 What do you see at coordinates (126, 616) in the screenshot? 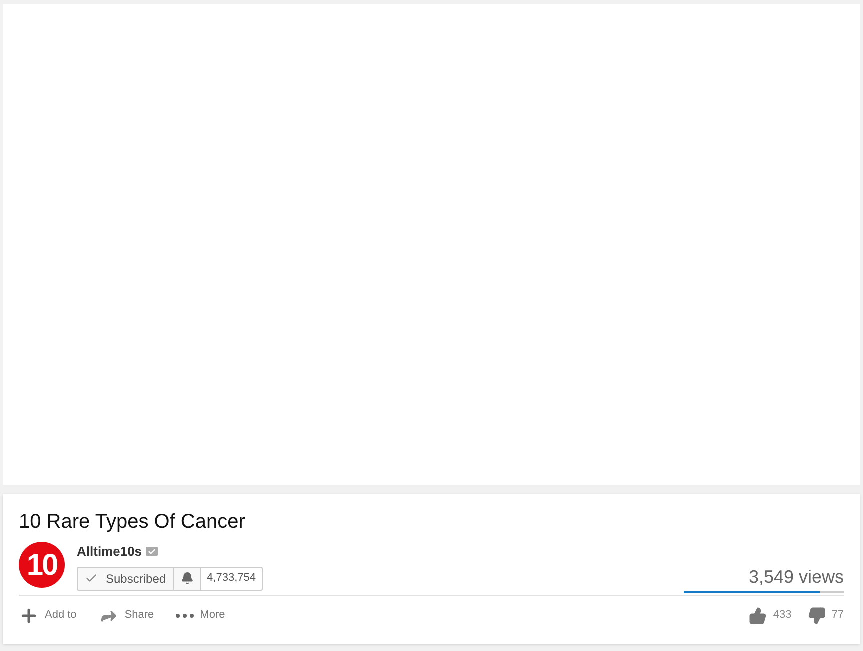
I see `action-button: Share` at bounding box center [126, 616].